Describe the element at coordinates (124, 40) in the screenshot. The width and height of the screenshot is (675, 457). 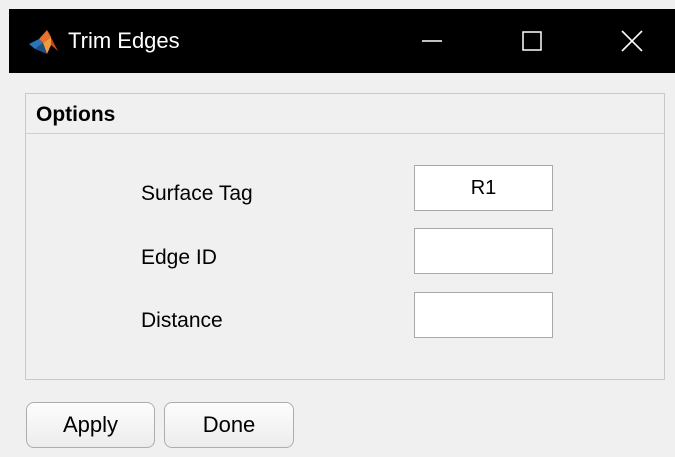
I see `window-title: Trim Edges` at that location.